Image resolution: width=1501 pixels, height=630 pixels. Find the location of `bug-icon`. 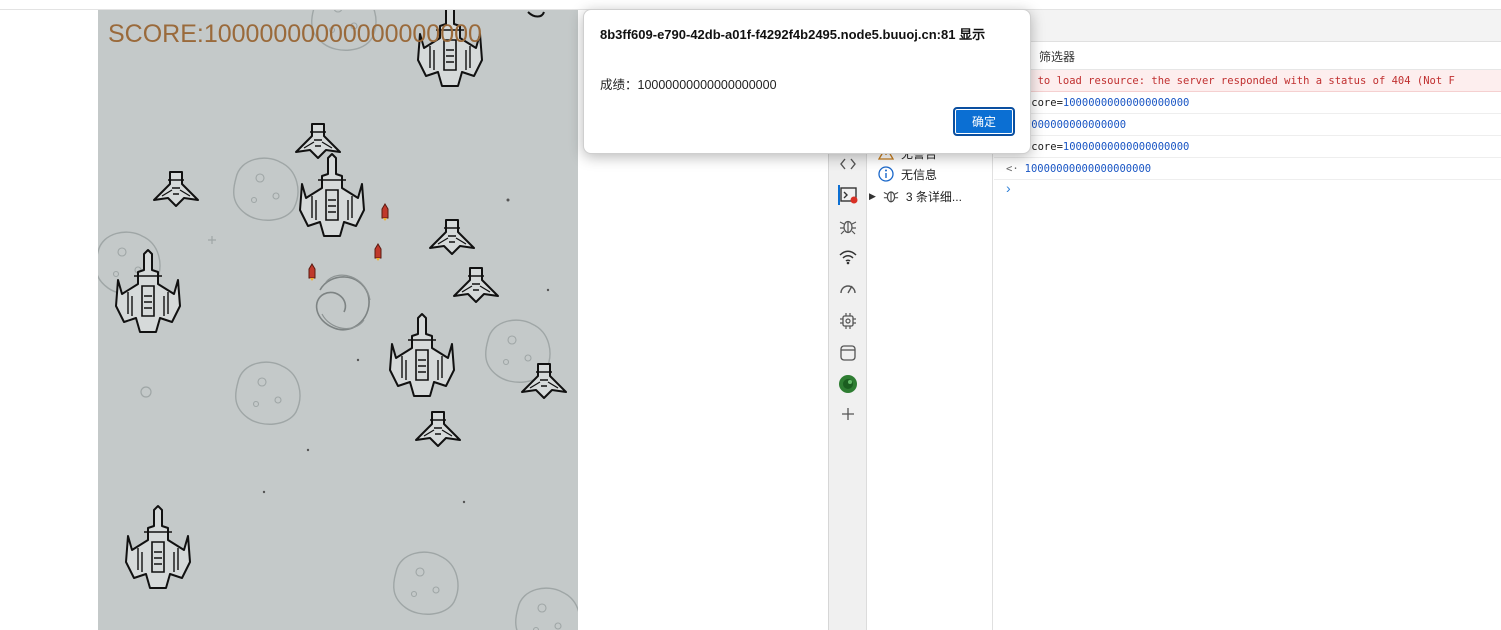

bug-icon is located at coordinates (848, 226).